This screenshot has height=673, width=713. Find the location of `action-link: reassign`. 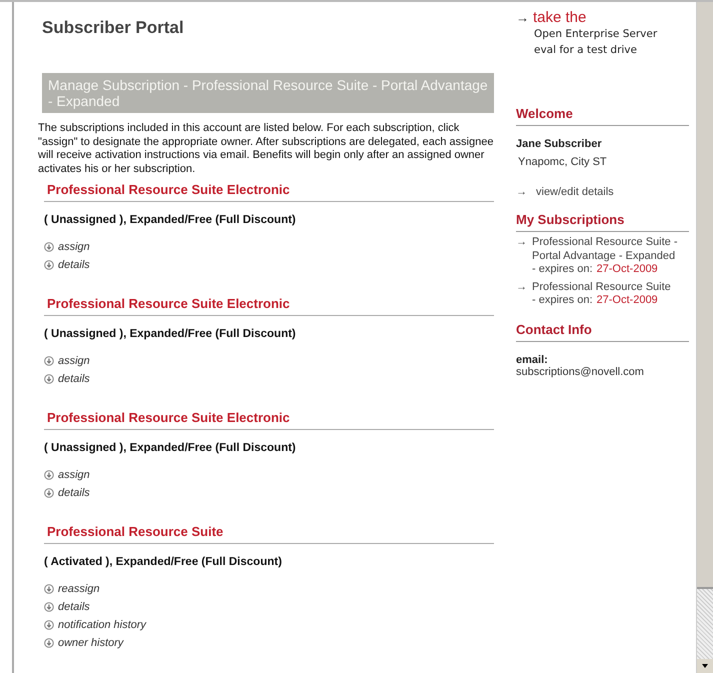

action-link: reassign is located at coordinates (79, 589).